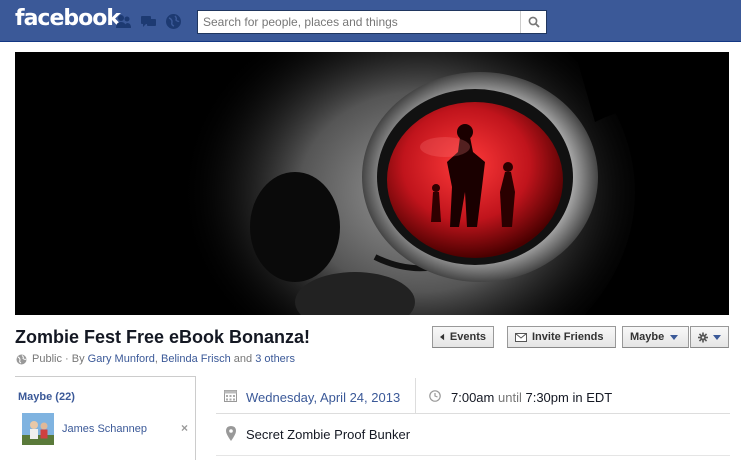 The width and height of the screenshot is (741, 460). What do you see at coordinates (442, 337) in the screenshot?
I see `back-arrow-icon` at bounding box center [442, 337].